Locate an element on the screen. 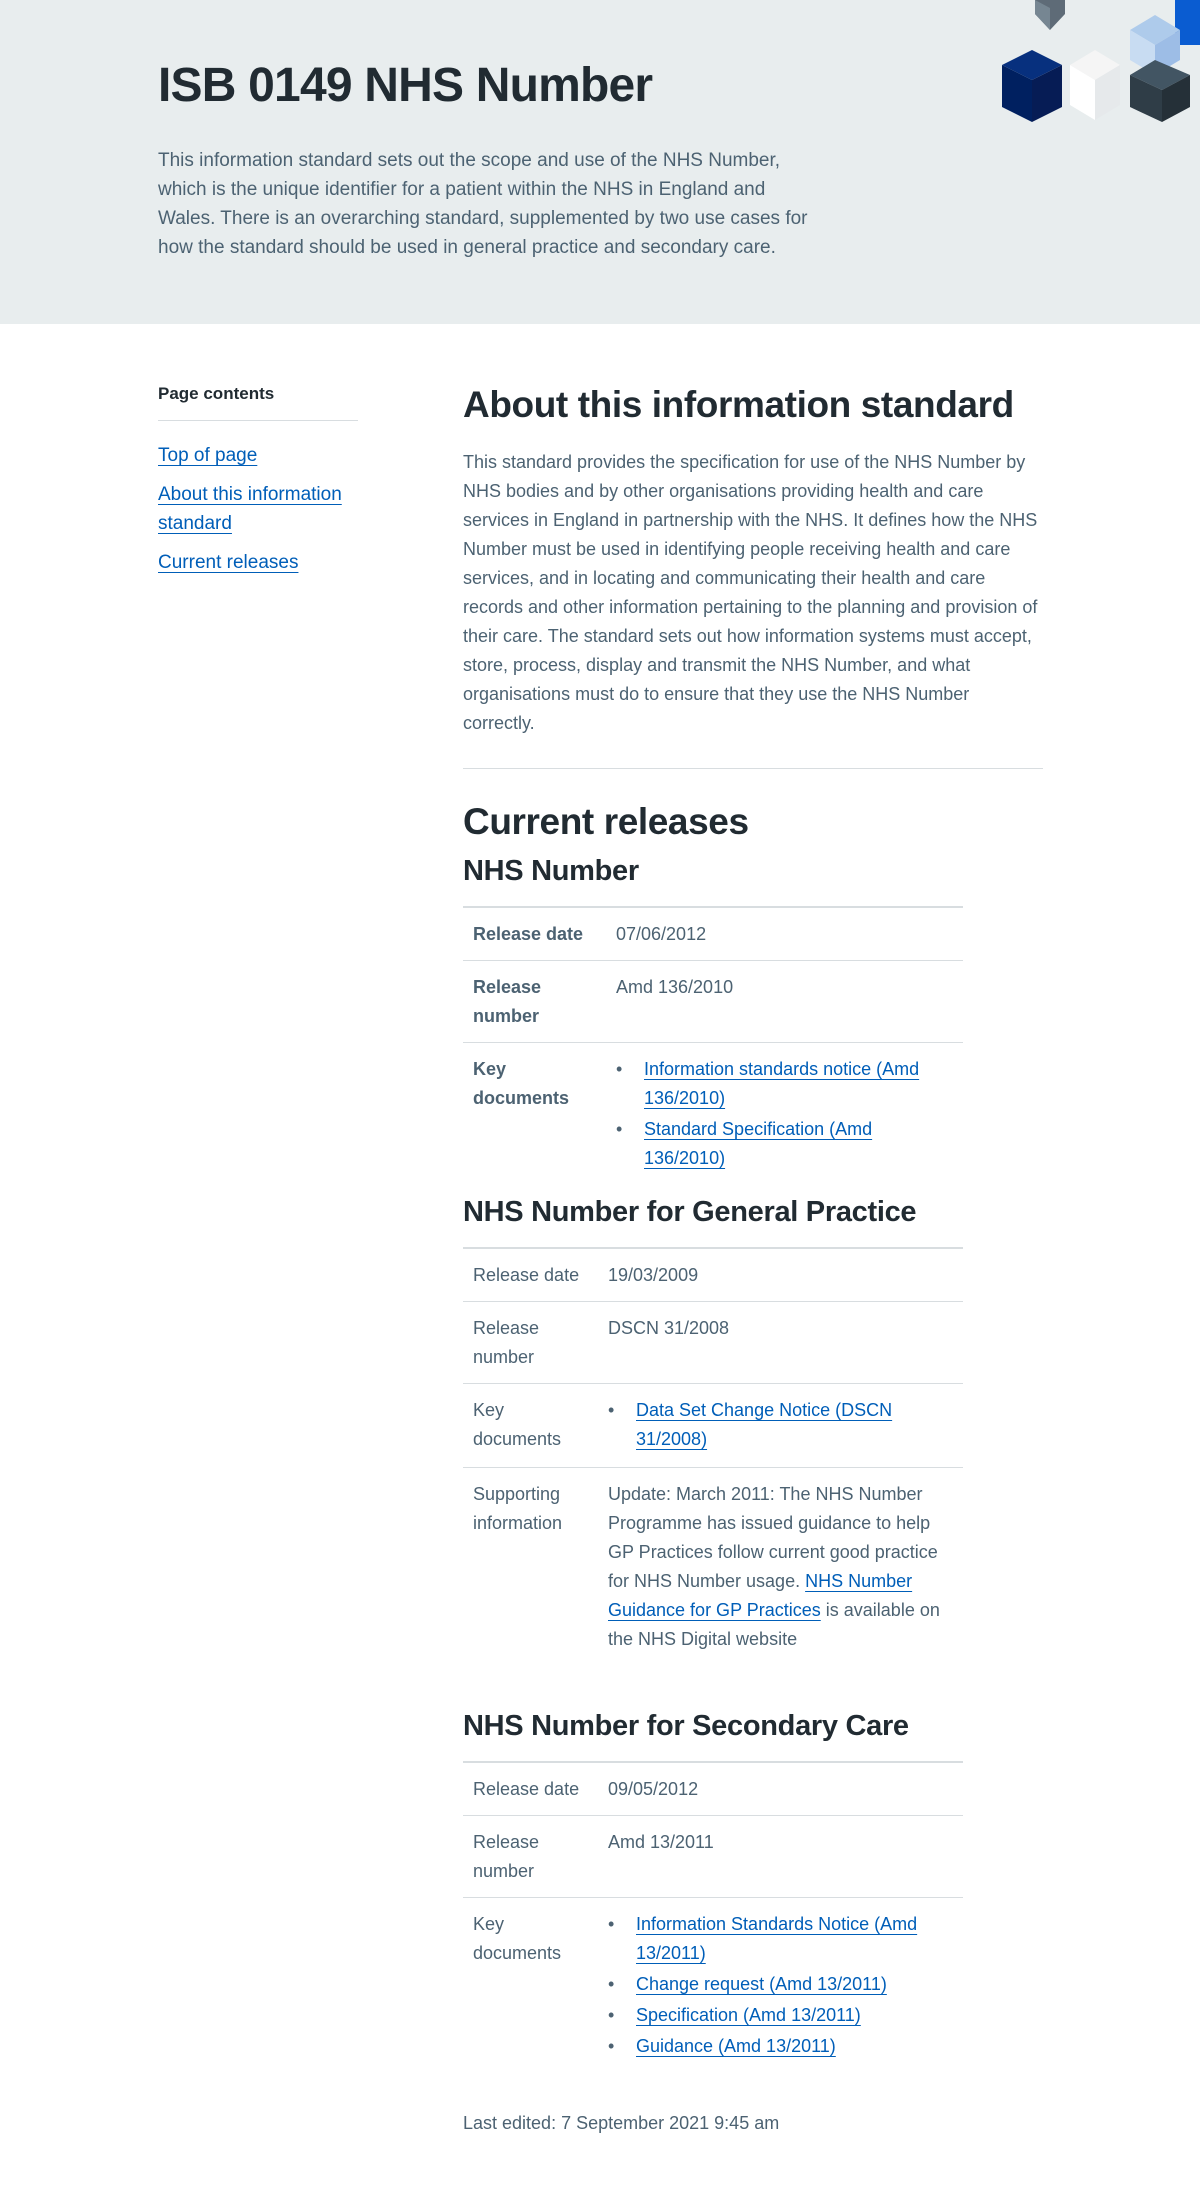 Image resolution: width=1200 pixels, height=2202 pixels. page-title: ISB 0149 NHS Number is located at coordinates (405, 85).